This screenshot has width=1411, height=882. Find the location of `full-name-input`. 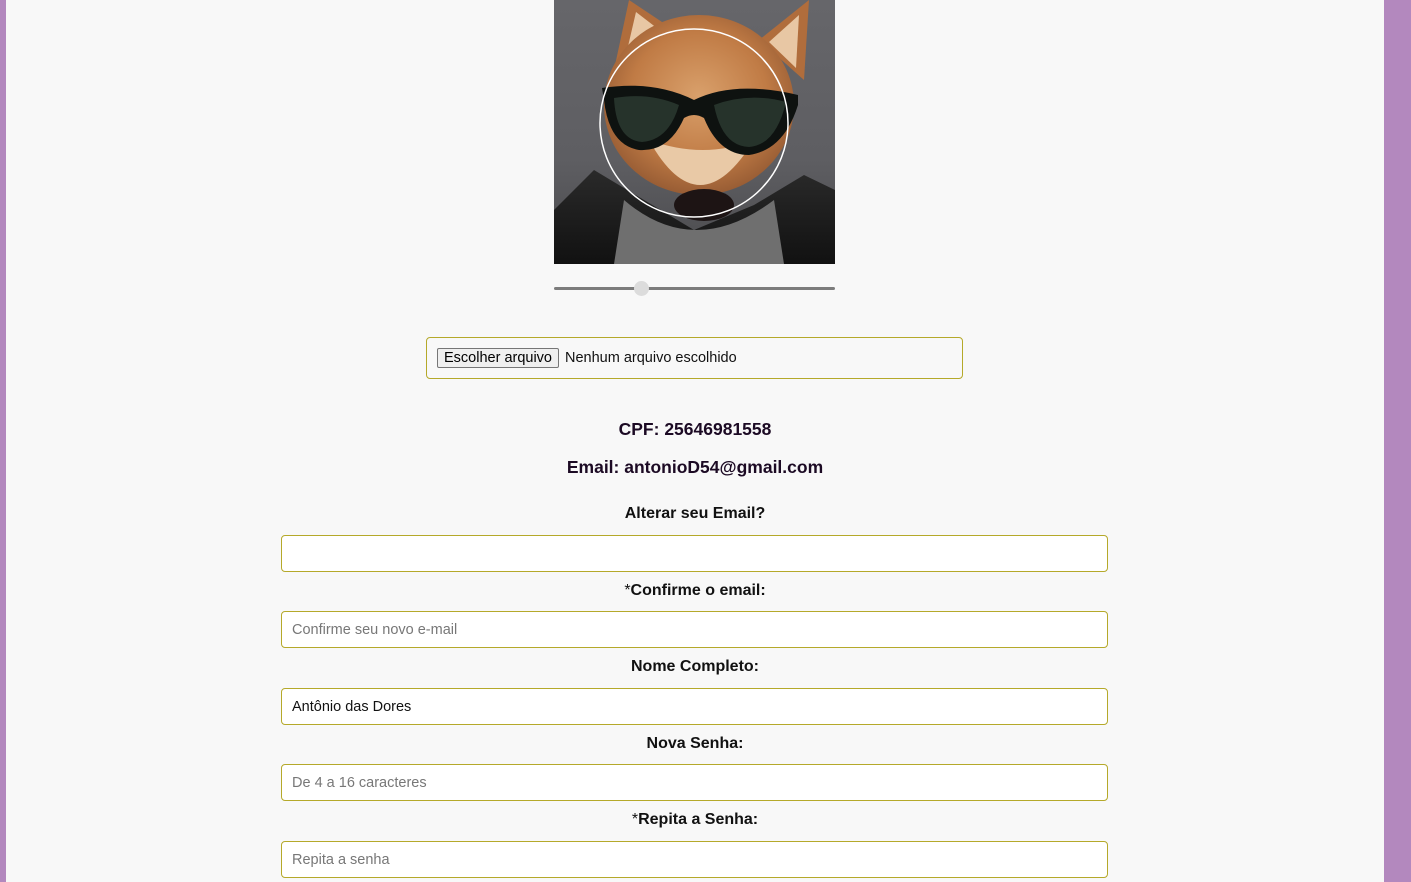

full-name-input is located at coordinates (694, 706).